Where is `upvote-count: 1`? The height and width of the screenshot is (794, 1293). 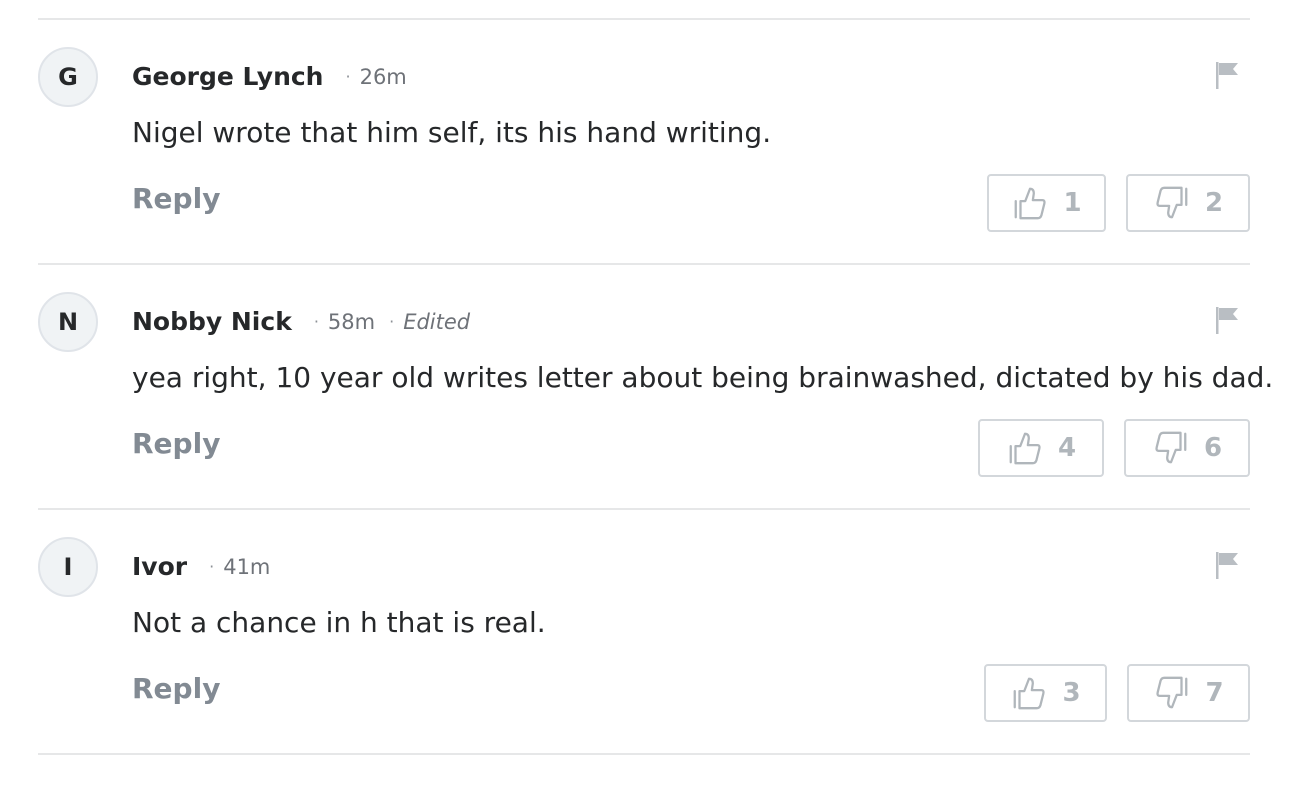 upvote-count: 1 is located at coordinates (1072, 203).